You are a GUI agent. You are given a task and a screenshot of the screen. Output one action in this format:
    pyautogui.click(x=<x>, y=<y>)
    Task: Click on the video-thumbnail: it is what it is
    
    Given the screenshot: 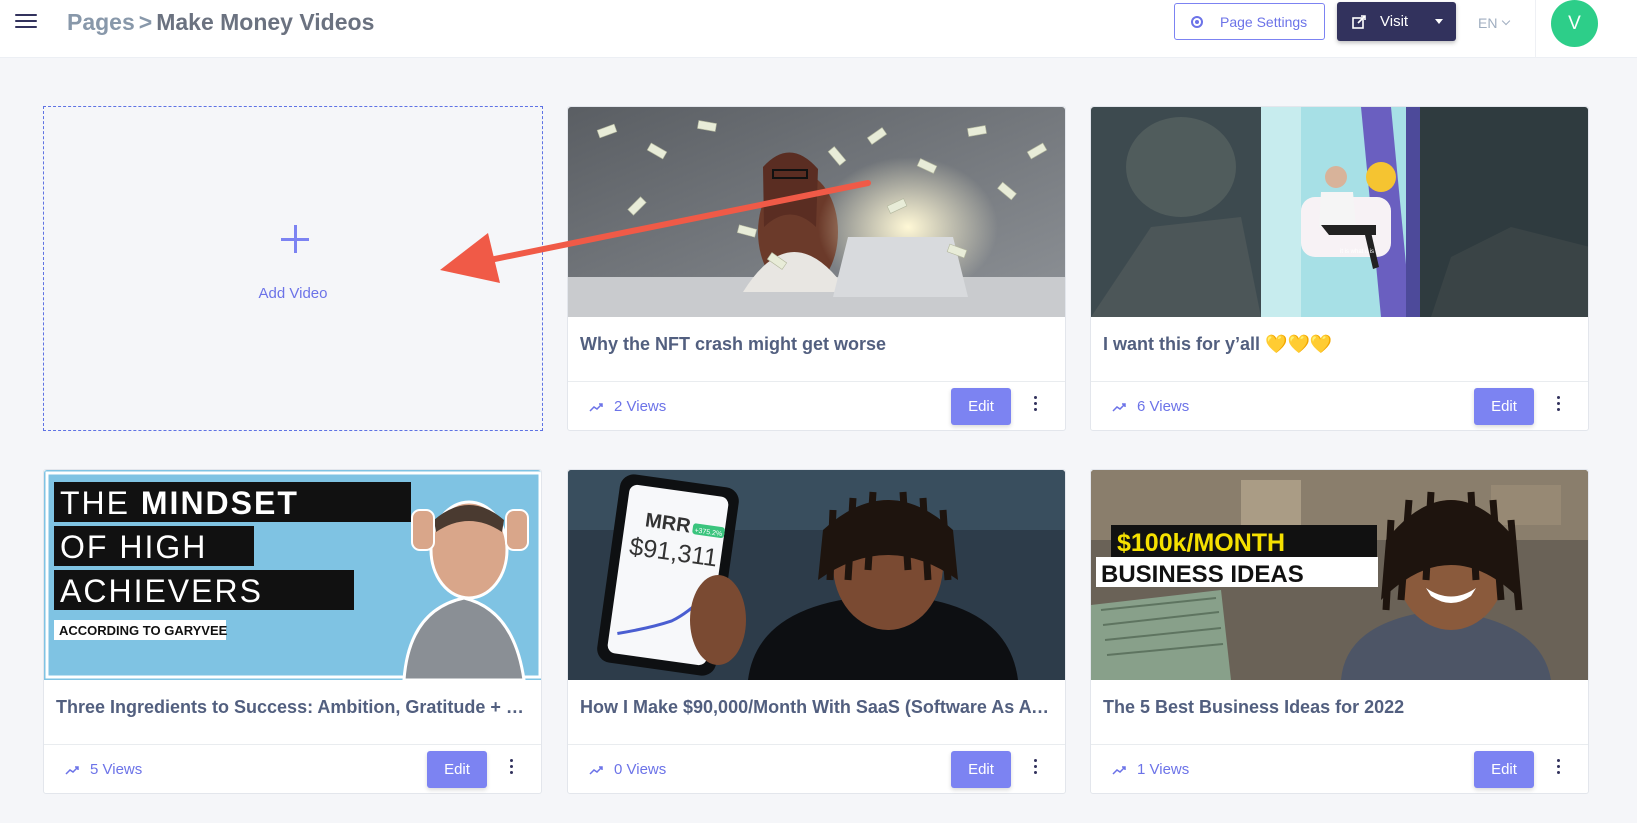 What is the action you would take?
    pyautogui.click(x=1339, y=212)
    